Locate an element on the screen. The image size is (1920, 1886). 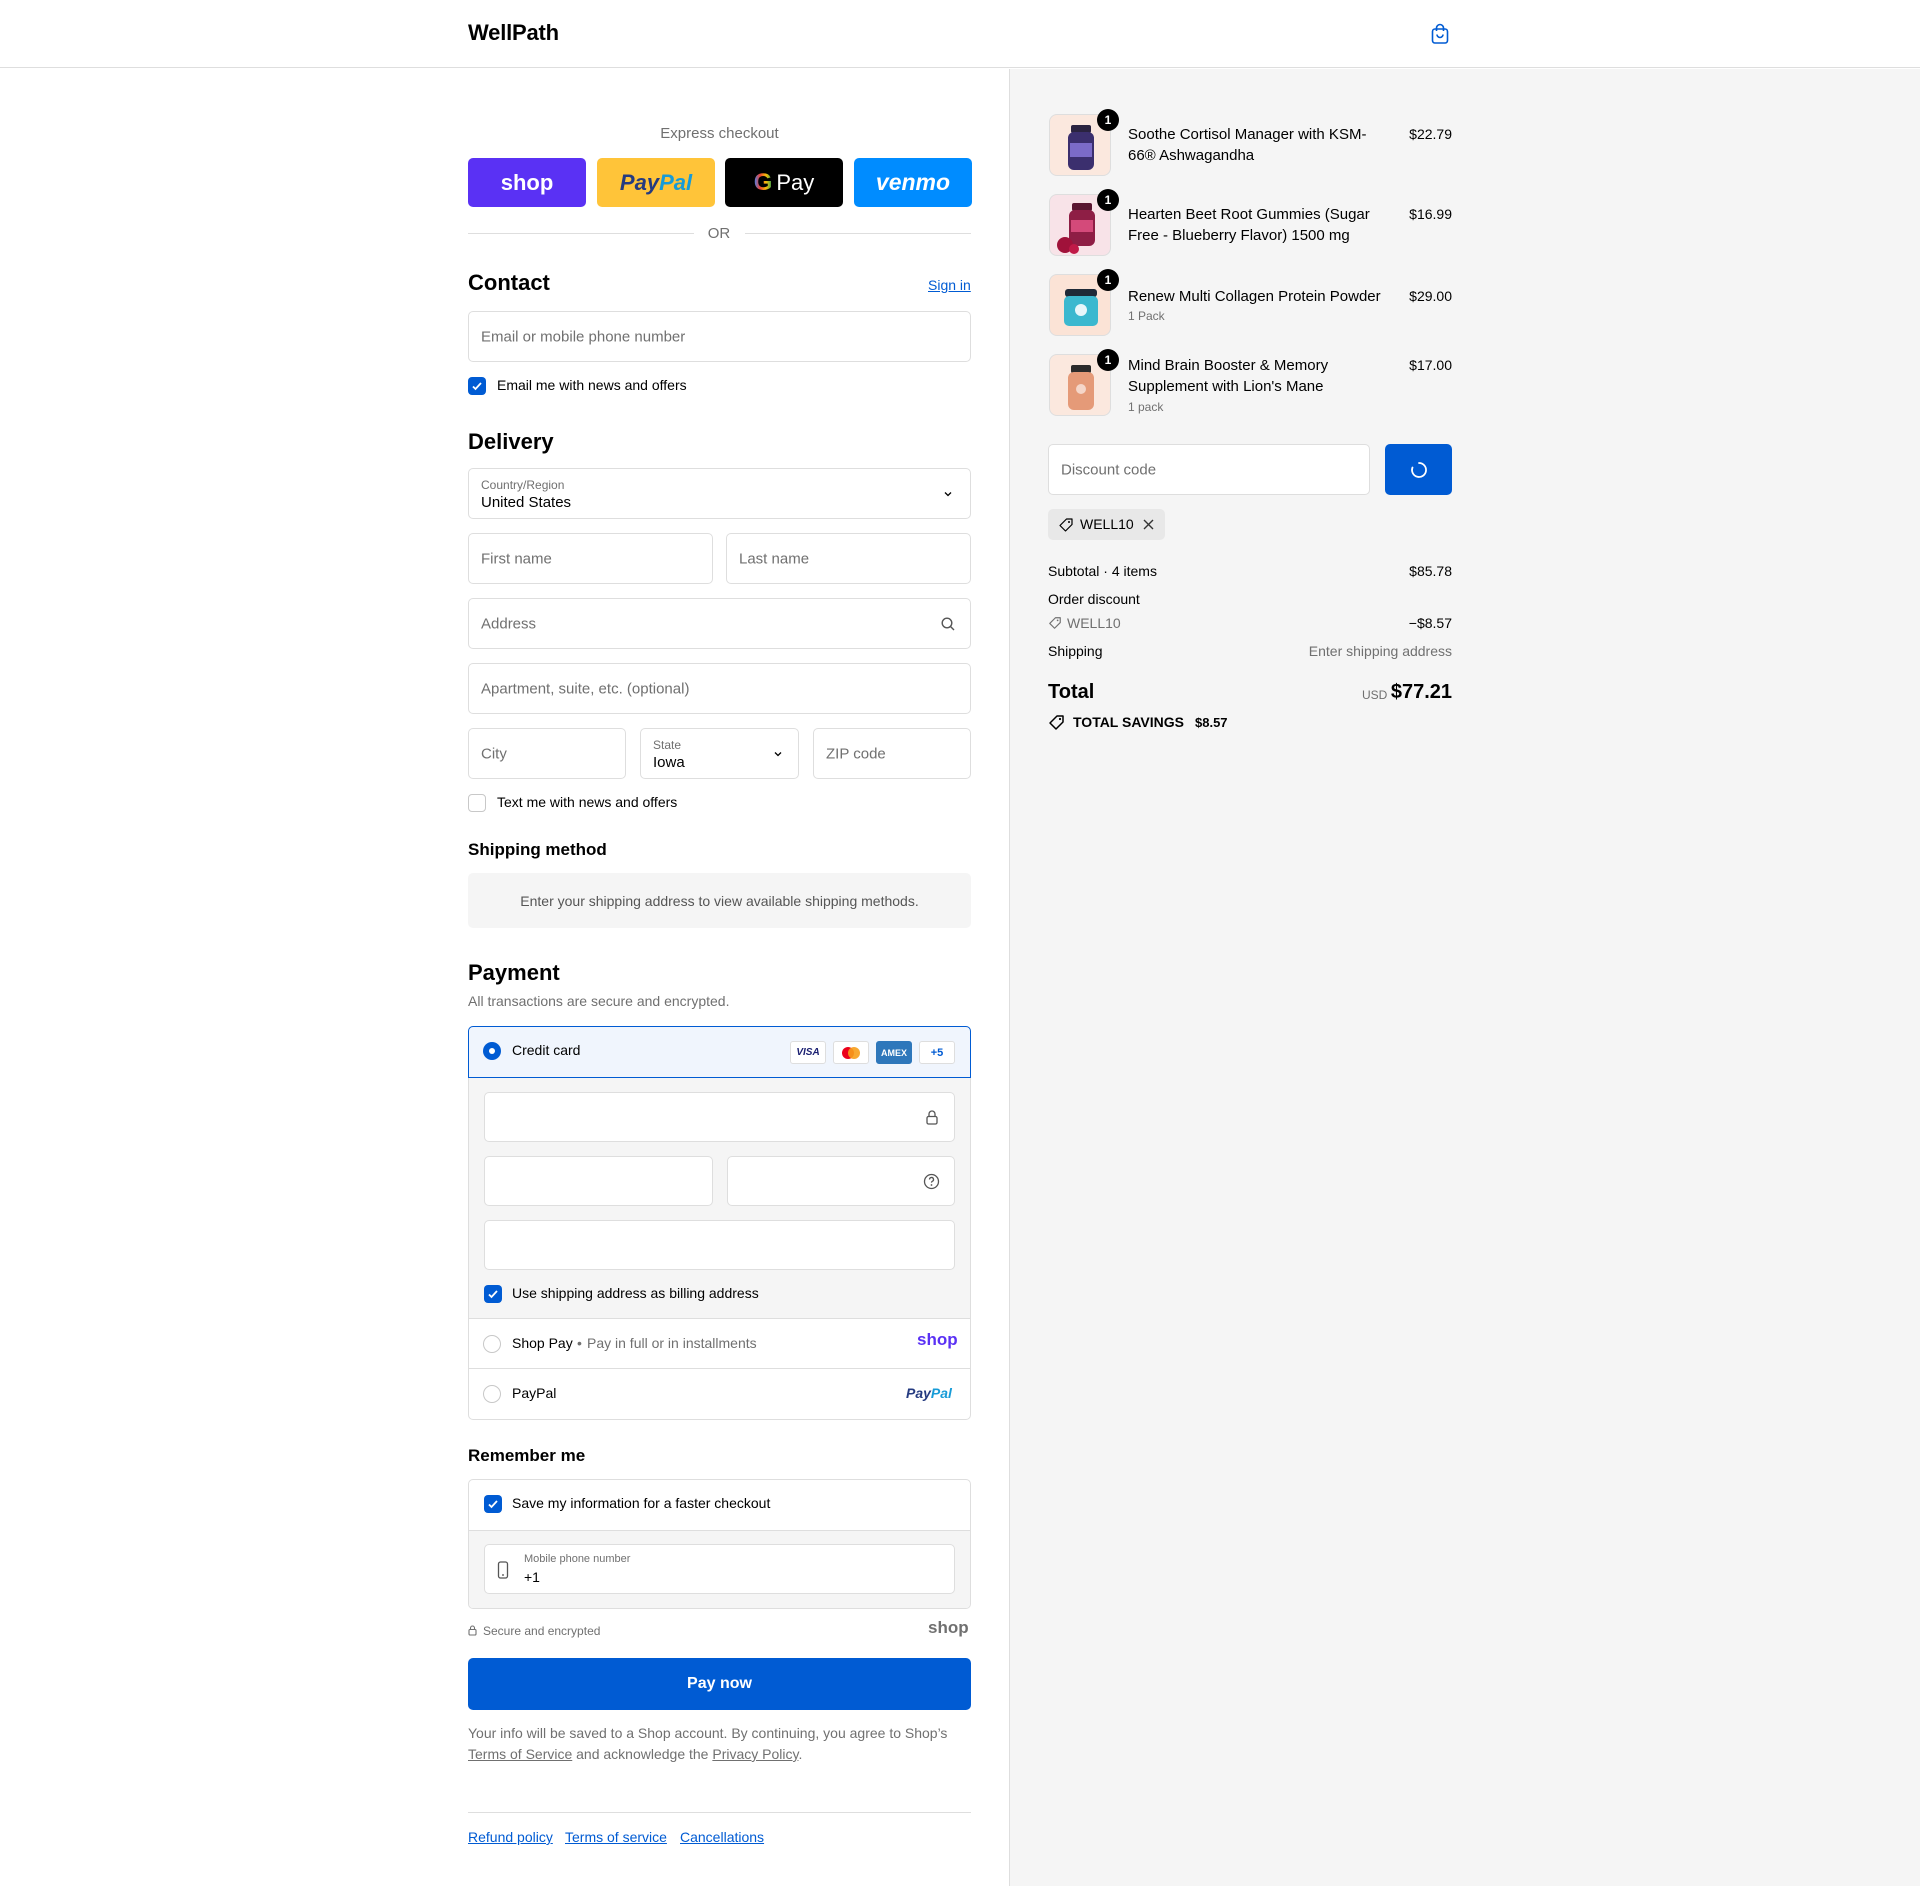
terms-of-service-link: Terms of Service is located at coordinates (520, 1754).